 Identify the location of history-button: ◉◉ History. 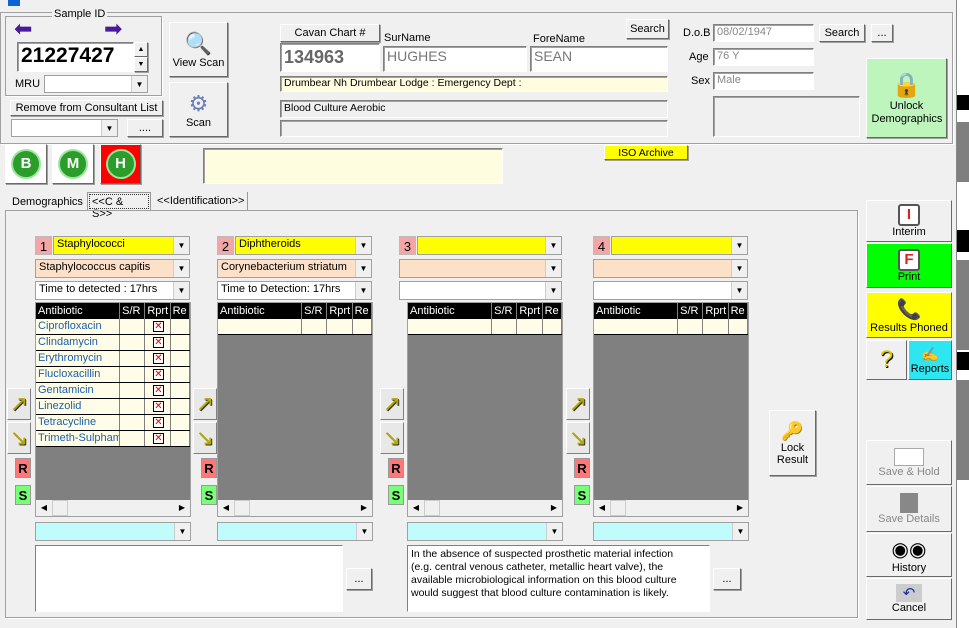
(909, 555).